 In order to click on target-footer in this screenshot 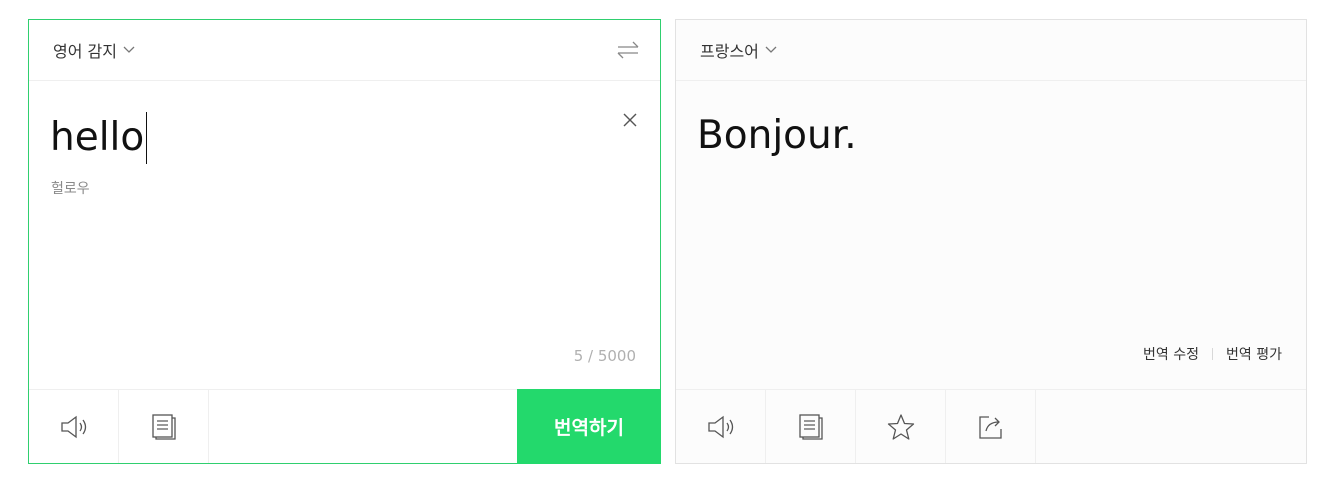, I will do `click(991, 426)`.